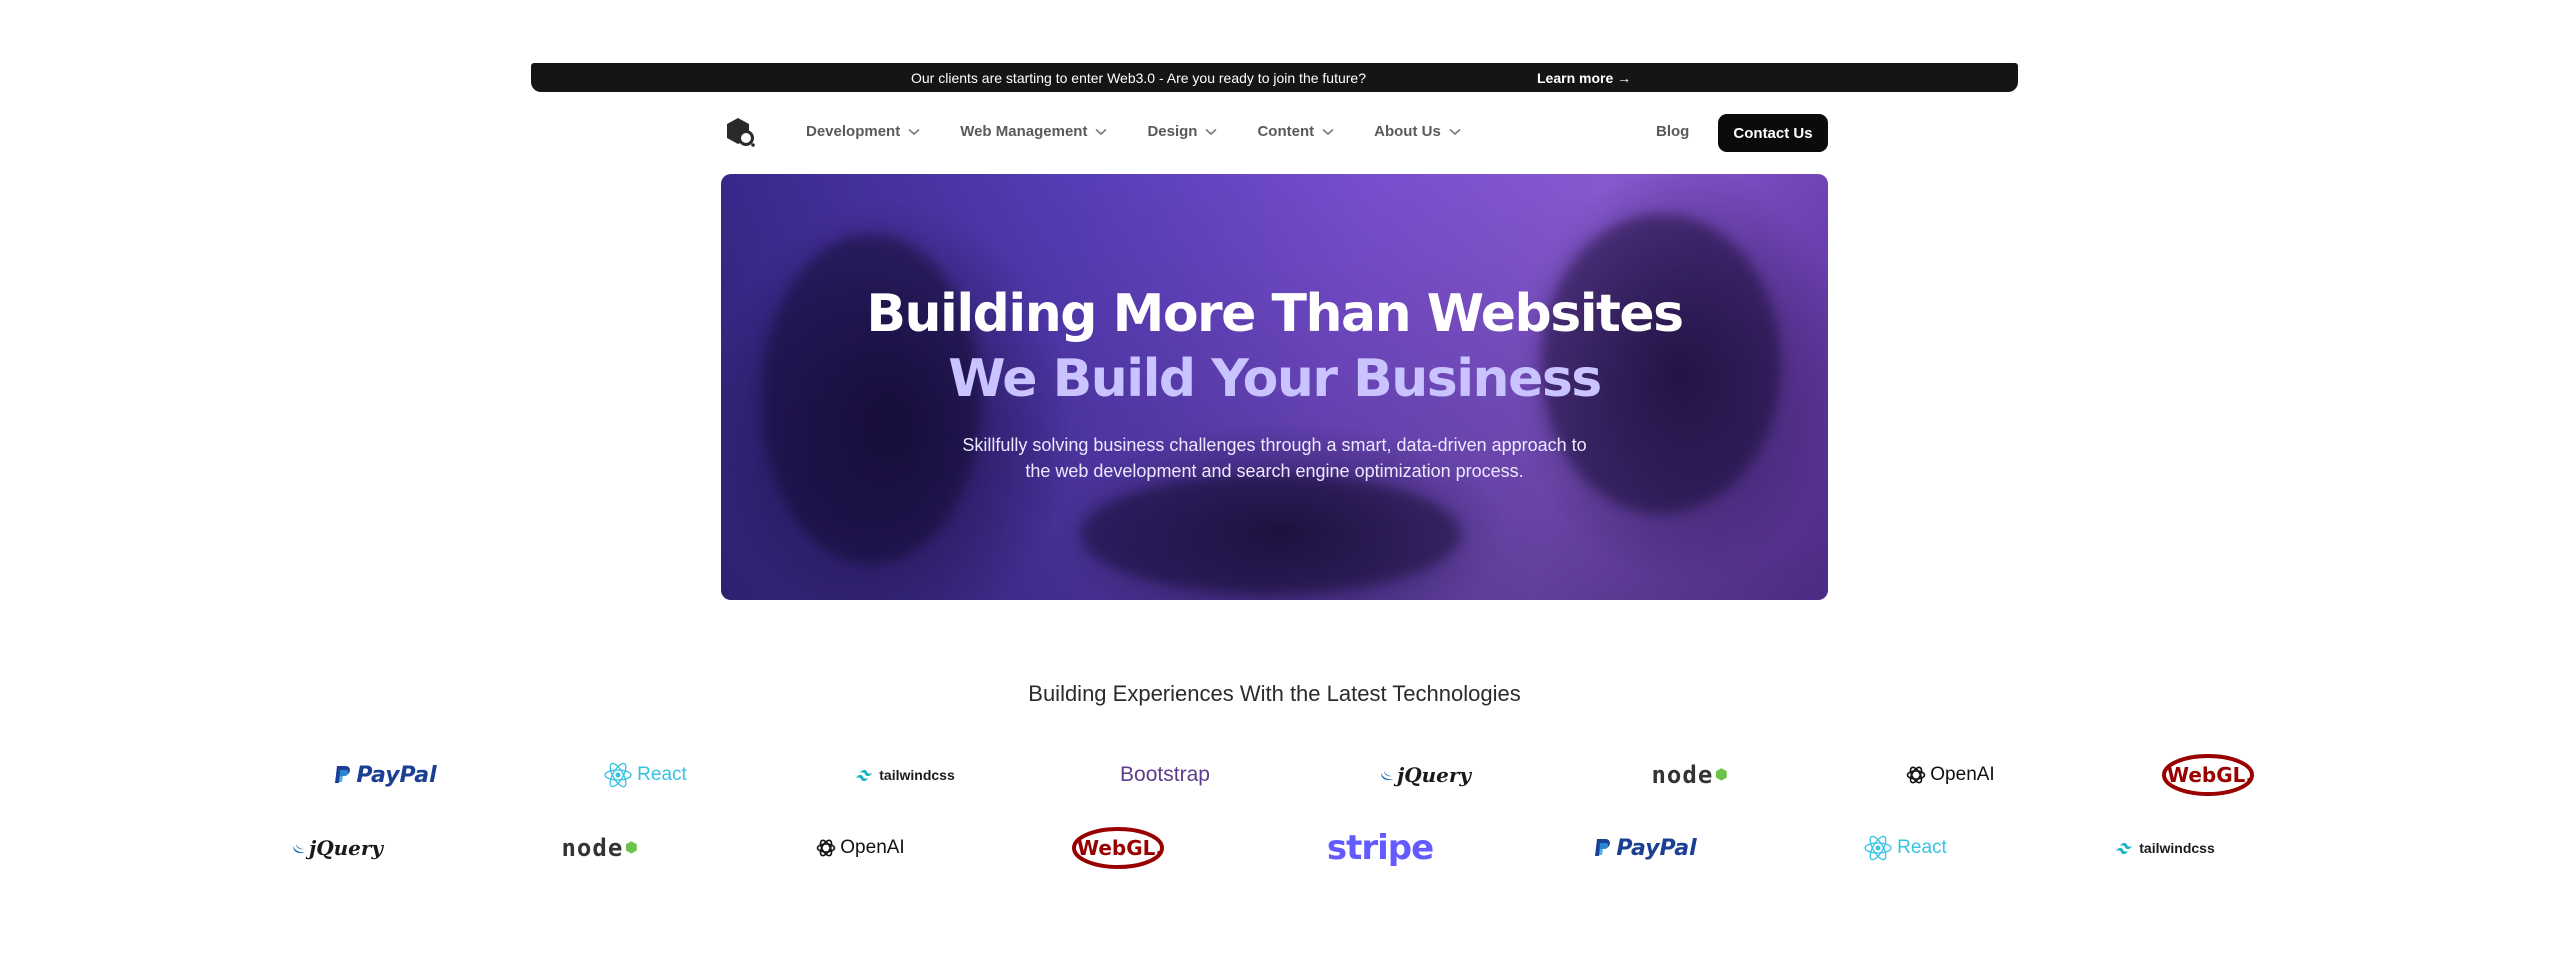  I want to click on hero-title-line1: Building More Than Websites, so click(1275, 314).